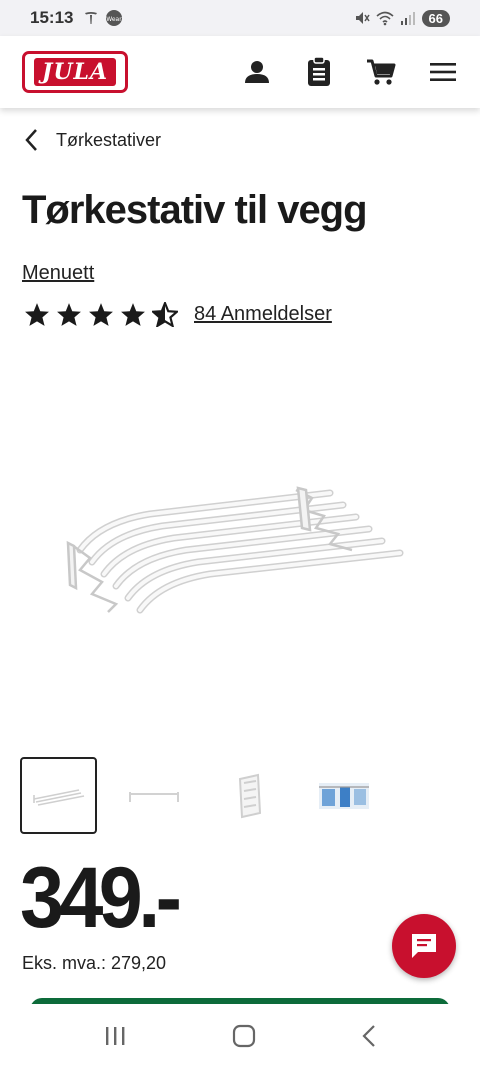 The image size is (480, 1067). I want to click on breadcrumb: Tørkestativer, so click(92, 140).